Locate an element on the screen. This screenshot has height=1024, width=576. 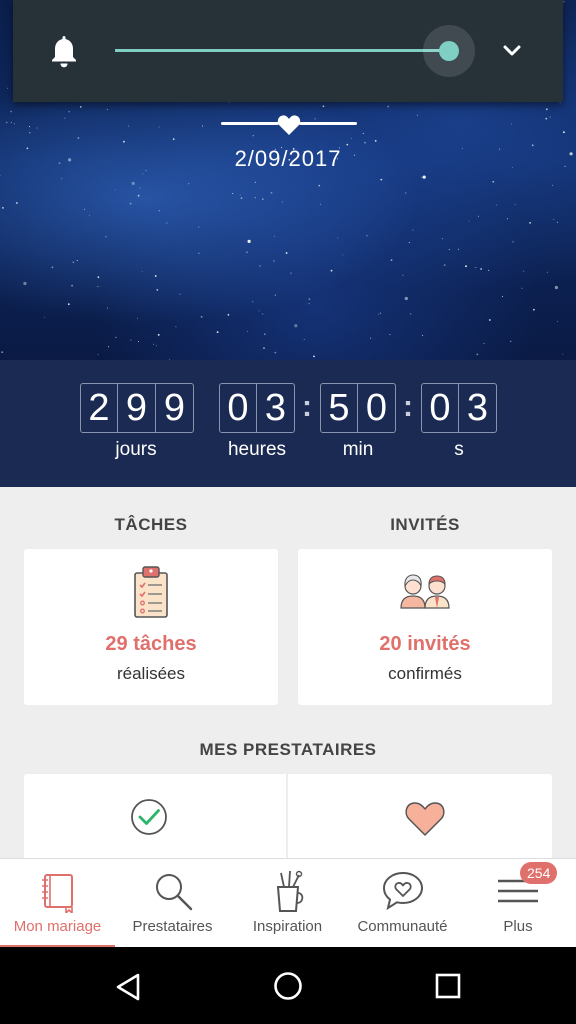
wedding-date: 2/09/2017 is located at coordinates (288, 158).